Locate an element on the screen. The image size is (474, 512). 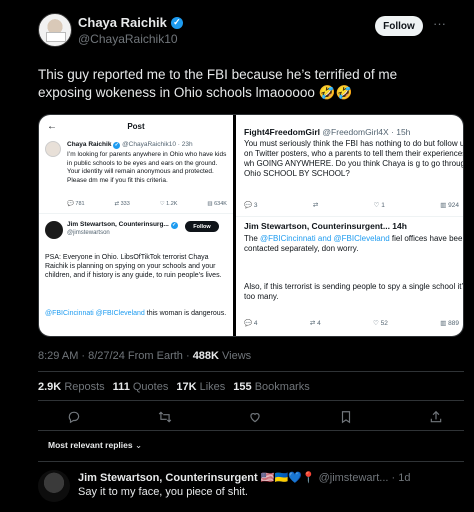
reply-author-name: Jim Stewartson, Counterinsurgent 🇺🇸🇺🇦💙📍 is located at coordinates (197, 478).